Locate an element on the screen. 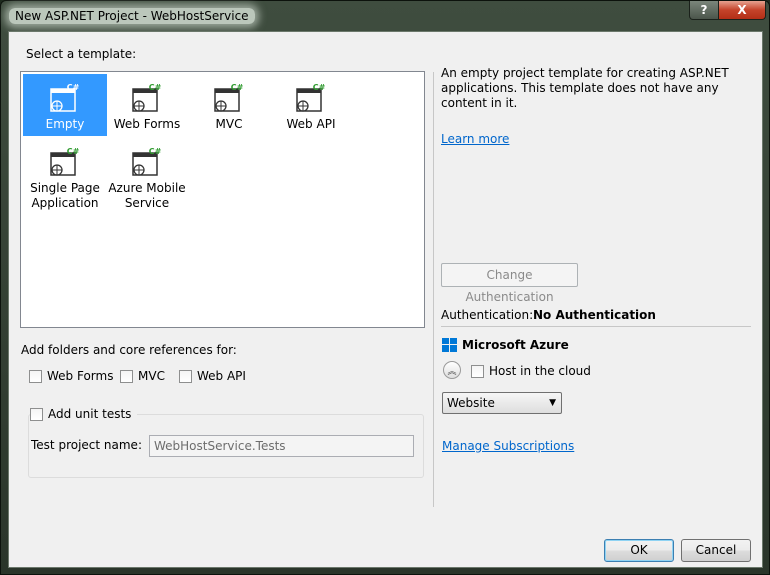 The height and width of the screenshot is (575, 770). help-button: ? is located at coordinates (704, 10).